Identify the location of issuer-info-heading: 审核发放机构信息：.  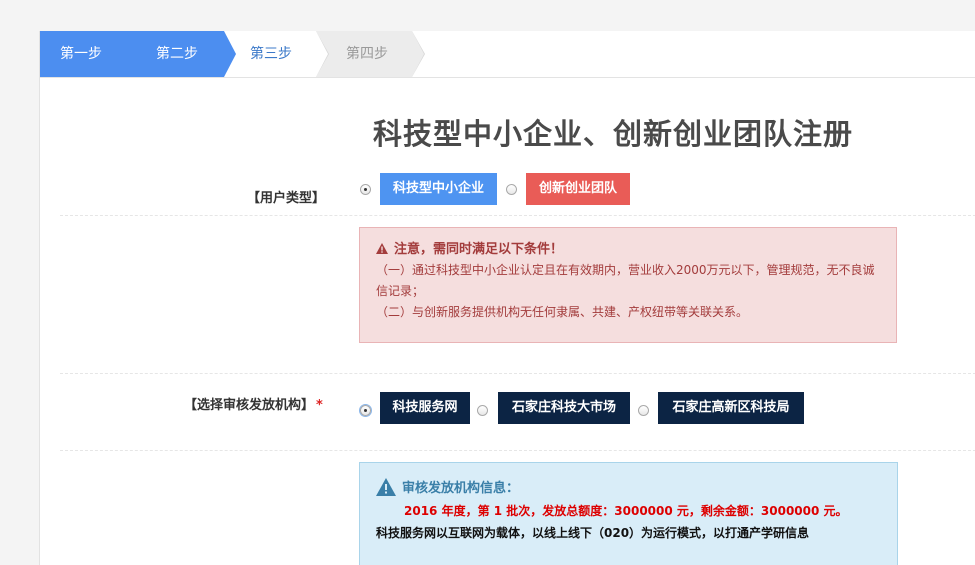
(461, 488).